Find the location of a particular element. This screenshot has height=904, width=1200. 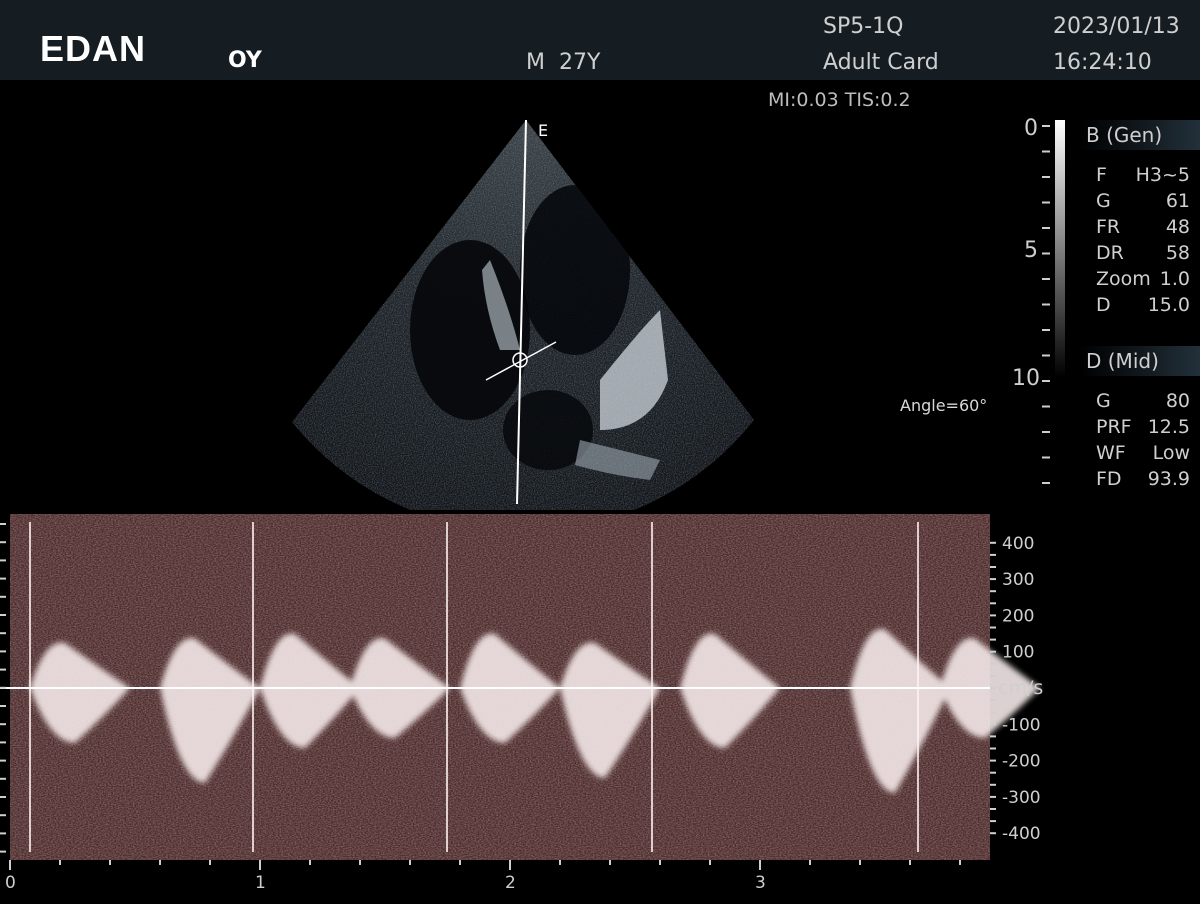

velocity-label: 300 is located at coordinates (1018, 580).